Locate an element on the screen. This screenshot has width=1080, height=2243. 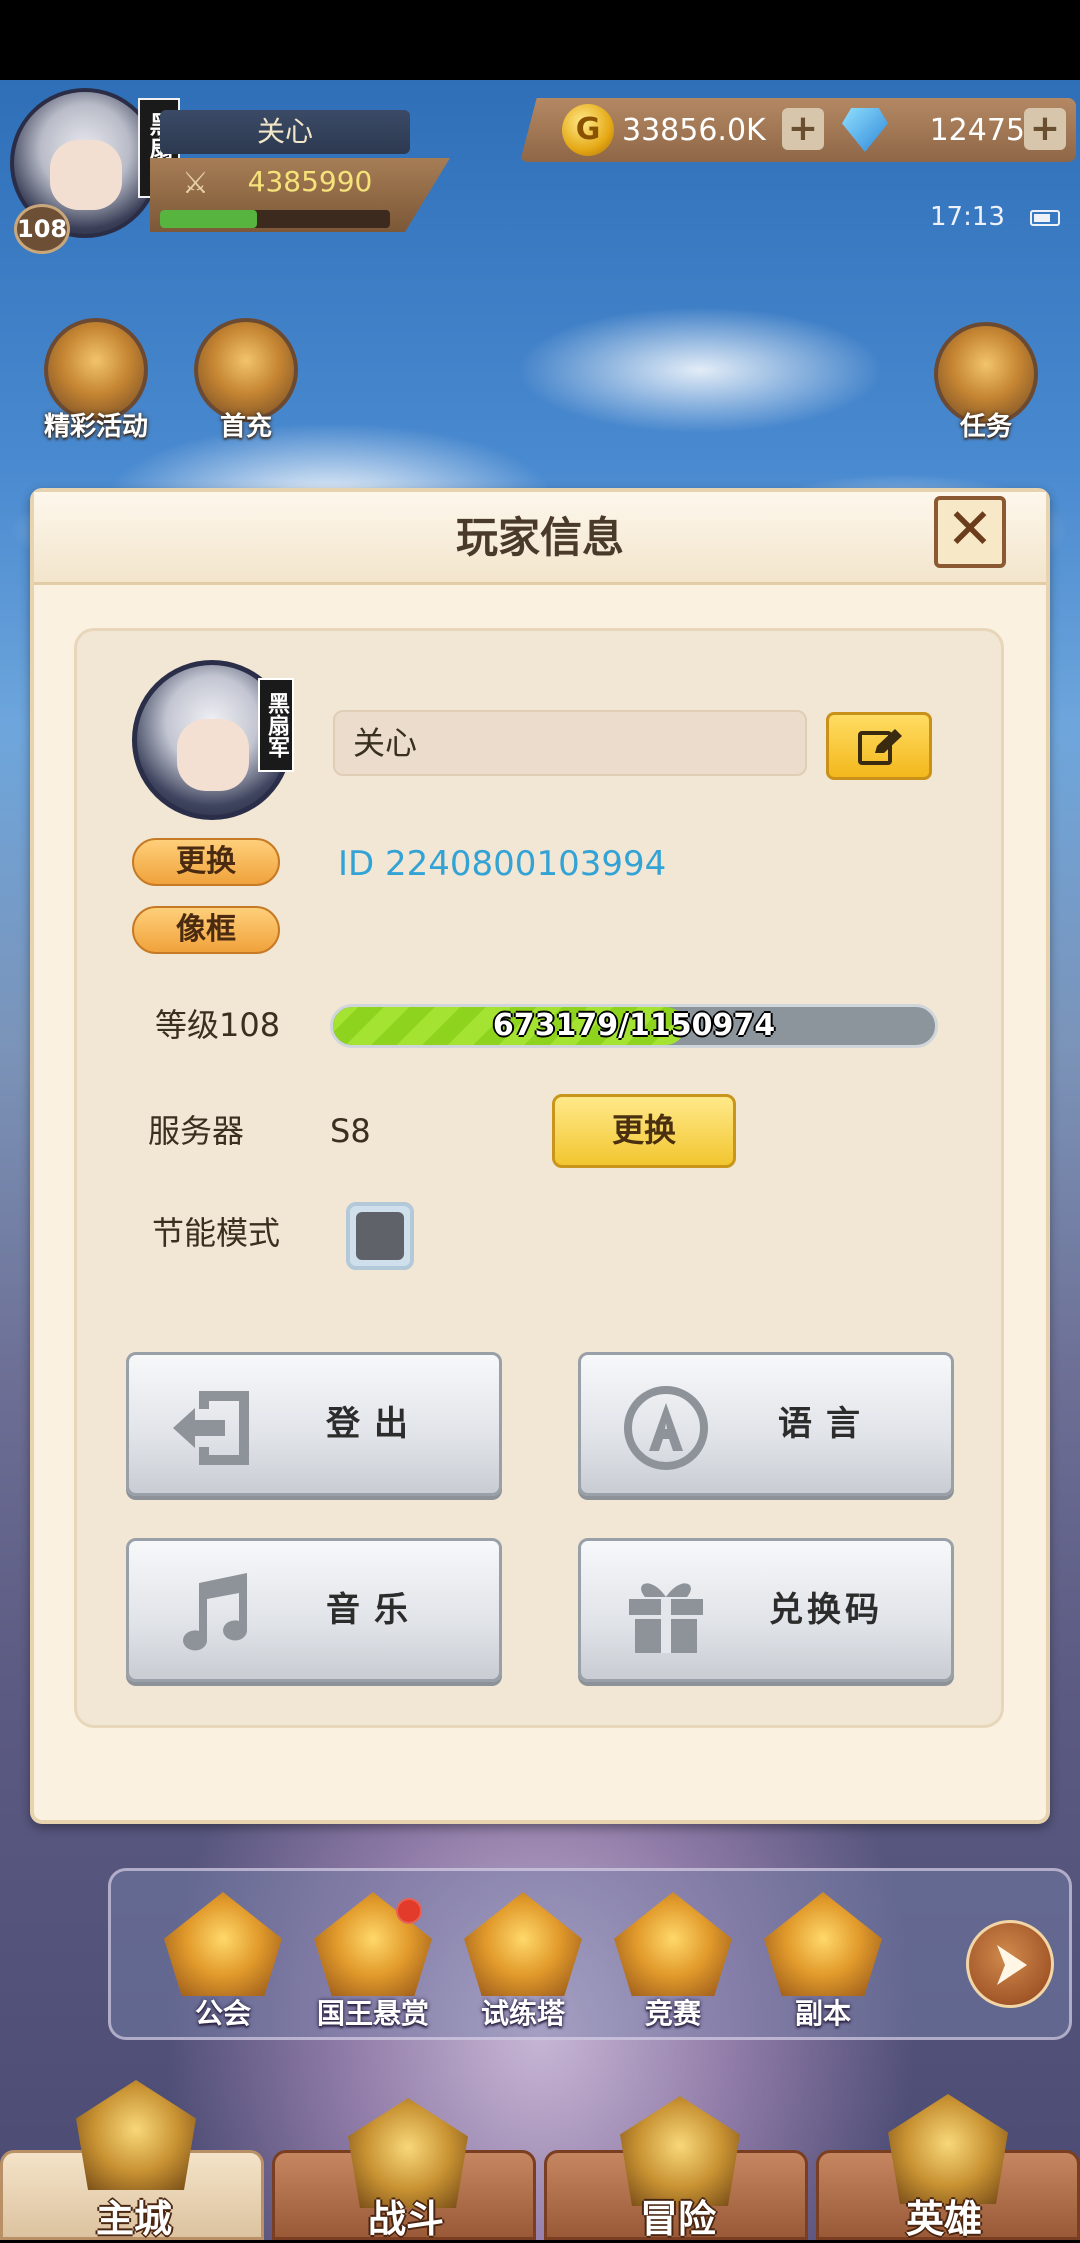
logout-icon is located at coordinates (211, 1428).